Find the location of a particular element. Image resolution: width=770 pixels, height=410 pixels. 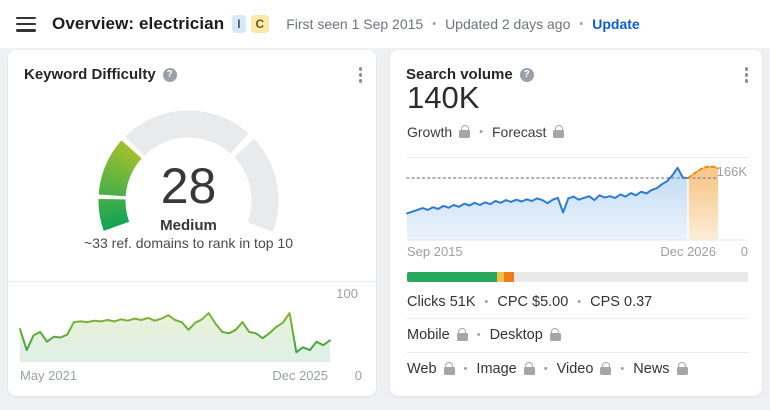

devices-row: Mobile • Desktop is located at coordinates (484, 335).